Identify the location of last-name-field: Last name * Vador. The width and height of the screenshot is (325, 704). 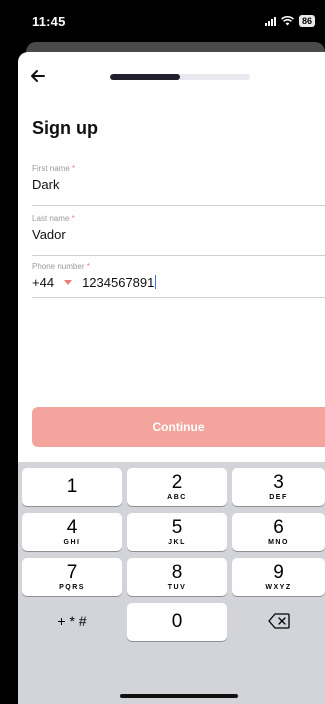
(178, 228).